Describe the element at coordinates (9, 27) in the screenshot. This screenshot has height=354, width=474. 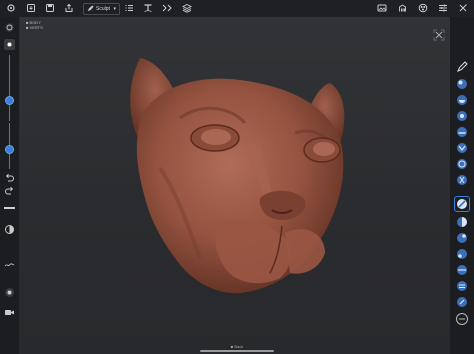
I see `brush-settings-icon` at that location.